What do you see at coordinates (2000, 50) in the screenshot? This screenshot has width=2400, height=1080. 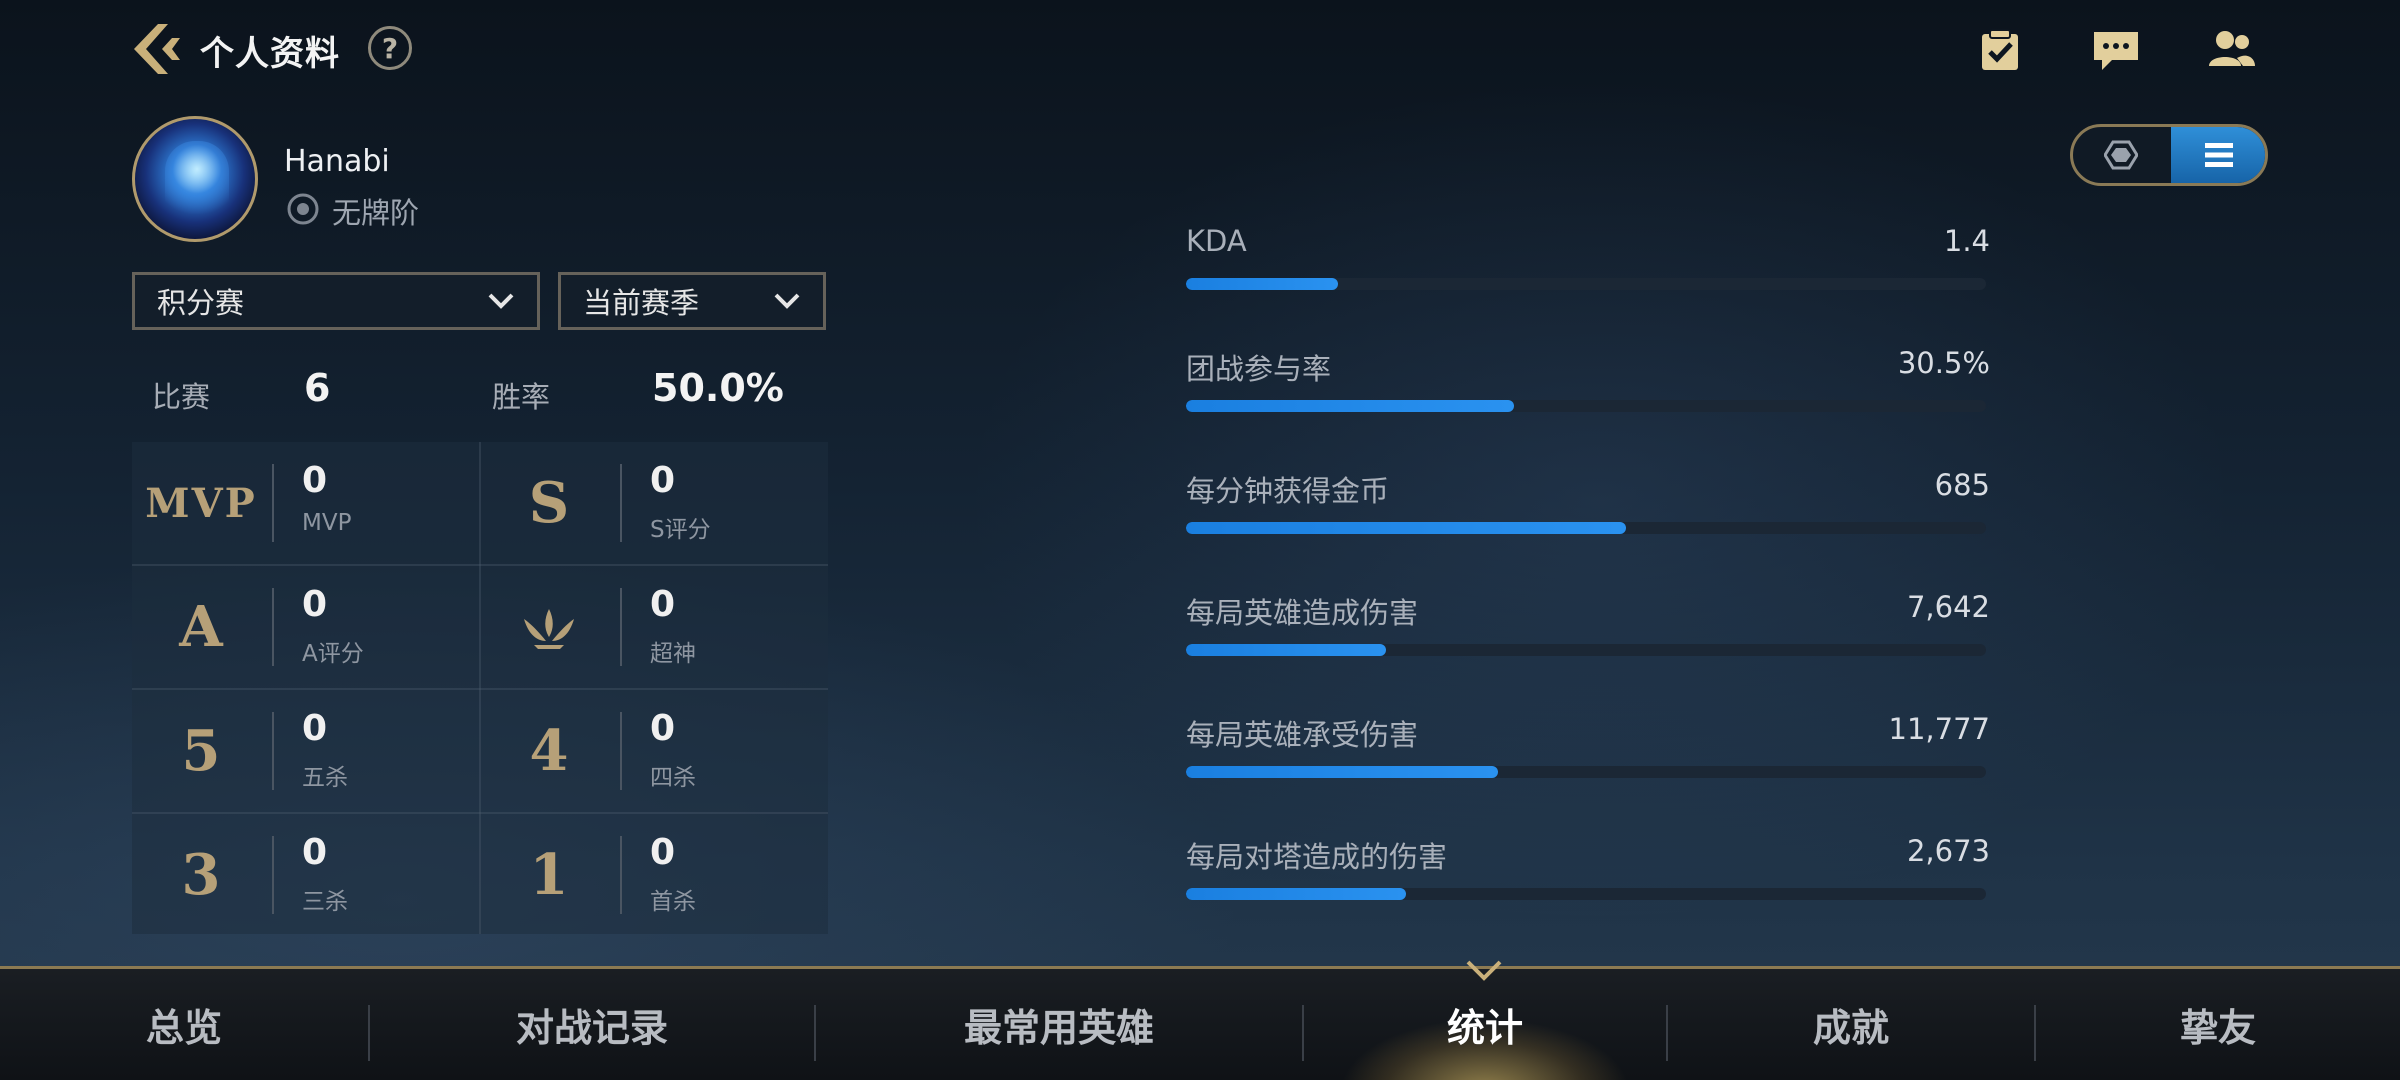 I see `checklist-icon` at bounding box center [2000, 50].